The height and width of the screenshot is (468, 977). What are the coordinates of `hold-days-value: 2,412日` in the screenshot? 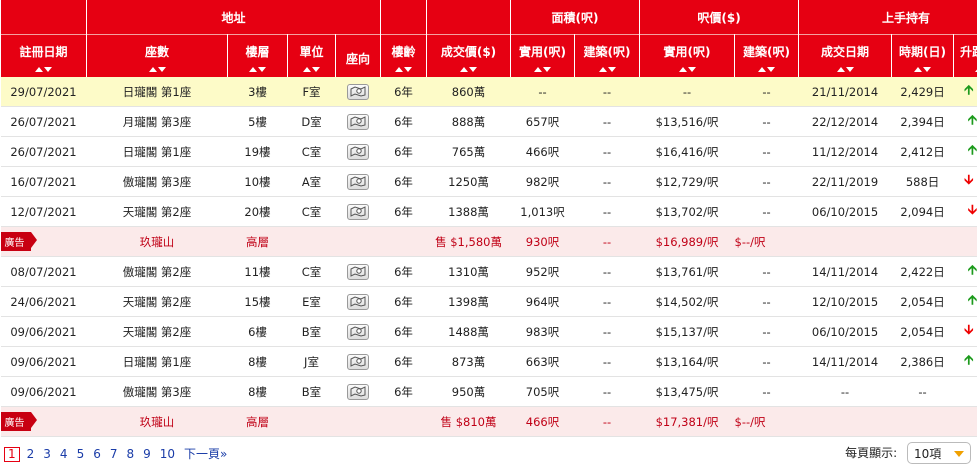 It's located at (922, 151).